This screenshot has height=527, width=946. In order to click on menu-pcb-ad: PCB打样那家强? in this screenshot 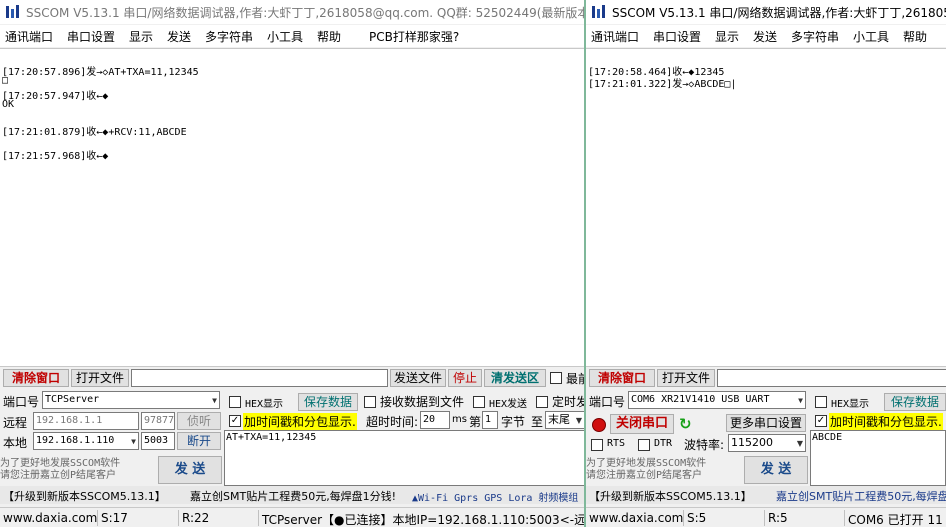, I will do `click(414, 36)`.